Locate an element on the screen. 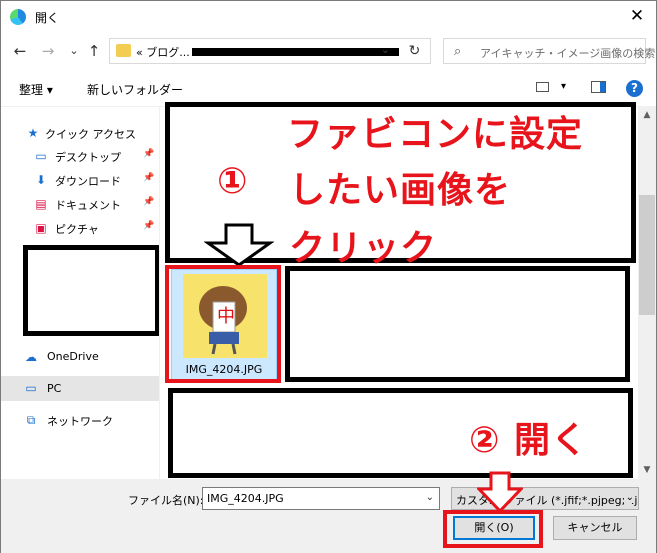  help-icon: ? is located at coordinates (634, 88).